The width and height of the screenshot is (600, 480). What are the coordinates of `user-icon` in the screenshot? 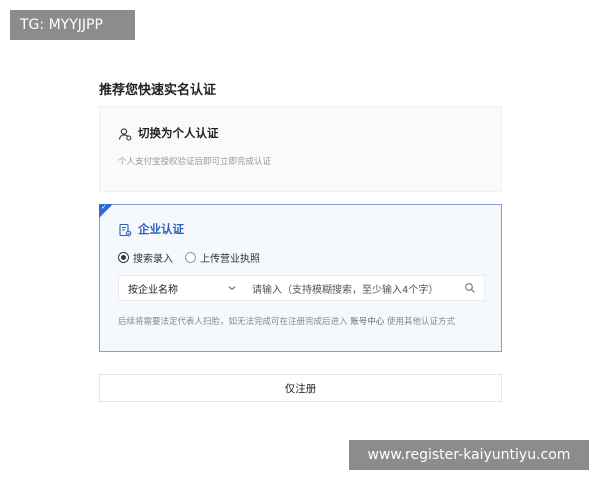 It's located at (125, 133).